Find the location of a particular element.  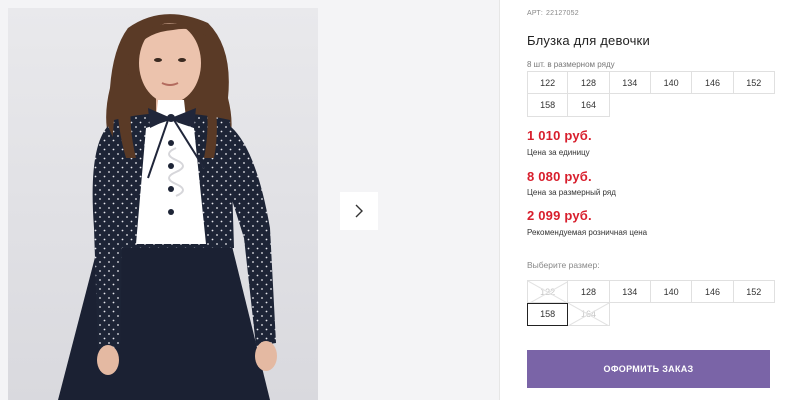

size-option-164: 164 is located at coordinates (589, 314).